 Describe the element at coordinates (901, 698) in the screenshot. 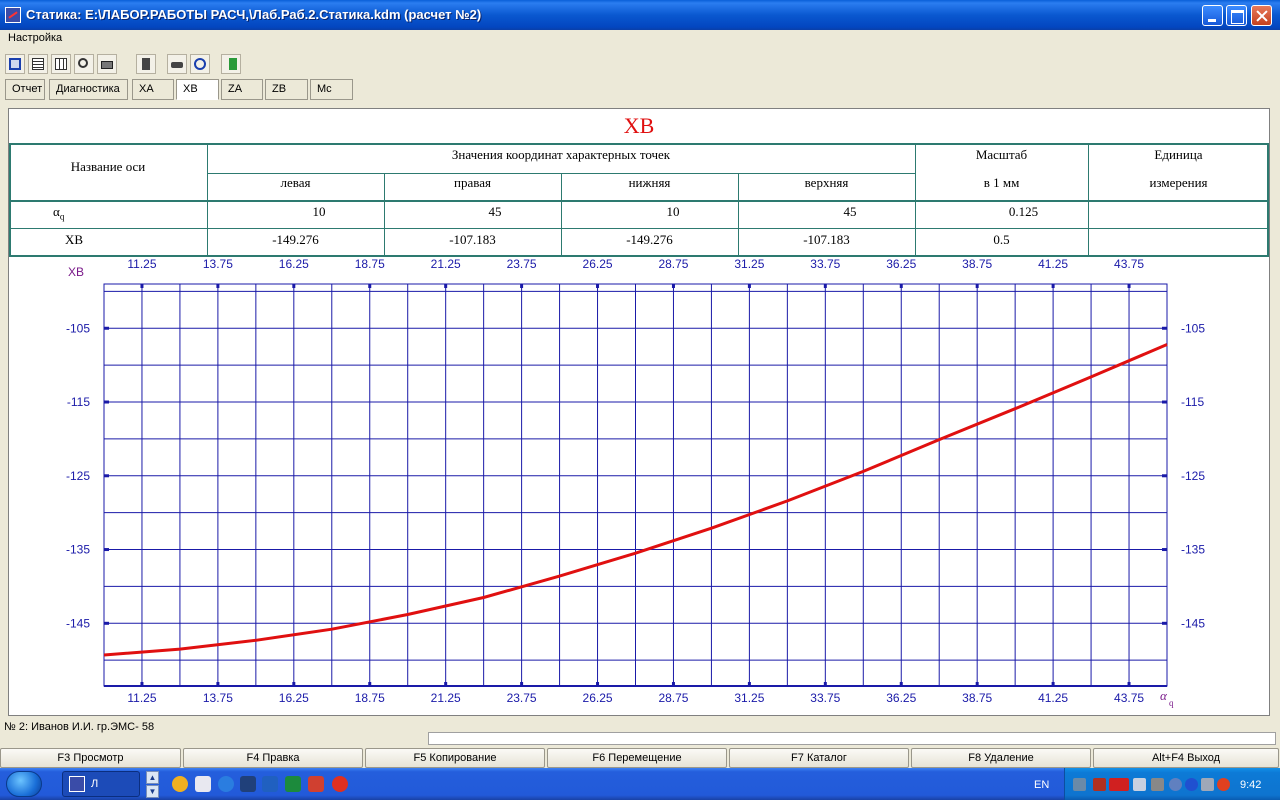

I see `x-tick-label-bottom: 36.25` at that location.